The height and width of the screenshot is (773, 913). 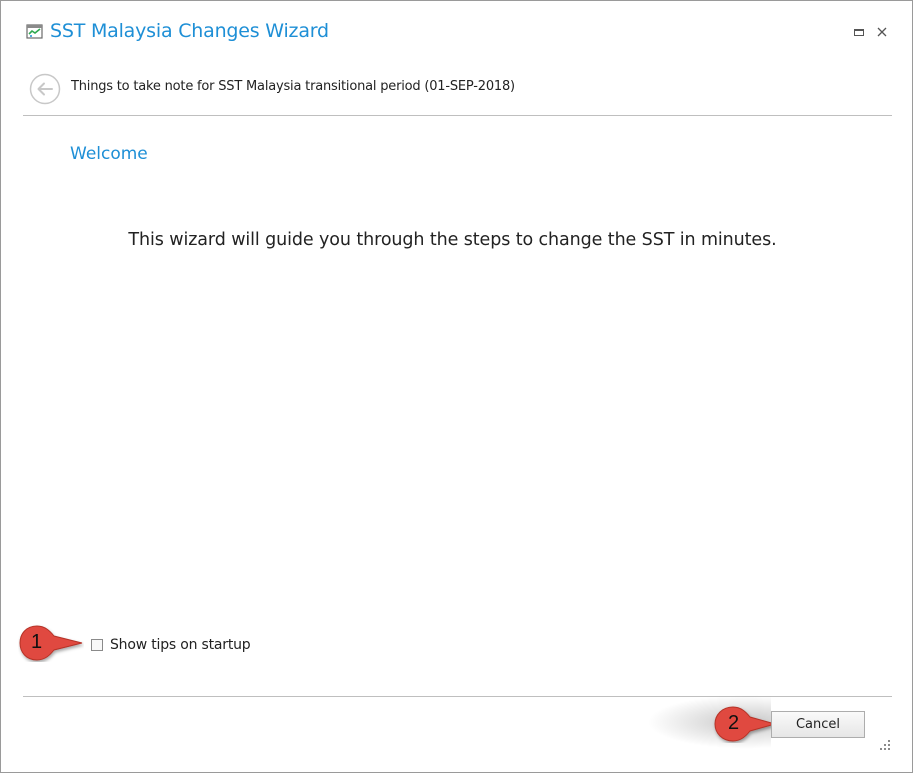 What do you see at coordinates (109, 154) in the screenshot?
I see `page-heading: Welcome` at bounding box center [109, 154].